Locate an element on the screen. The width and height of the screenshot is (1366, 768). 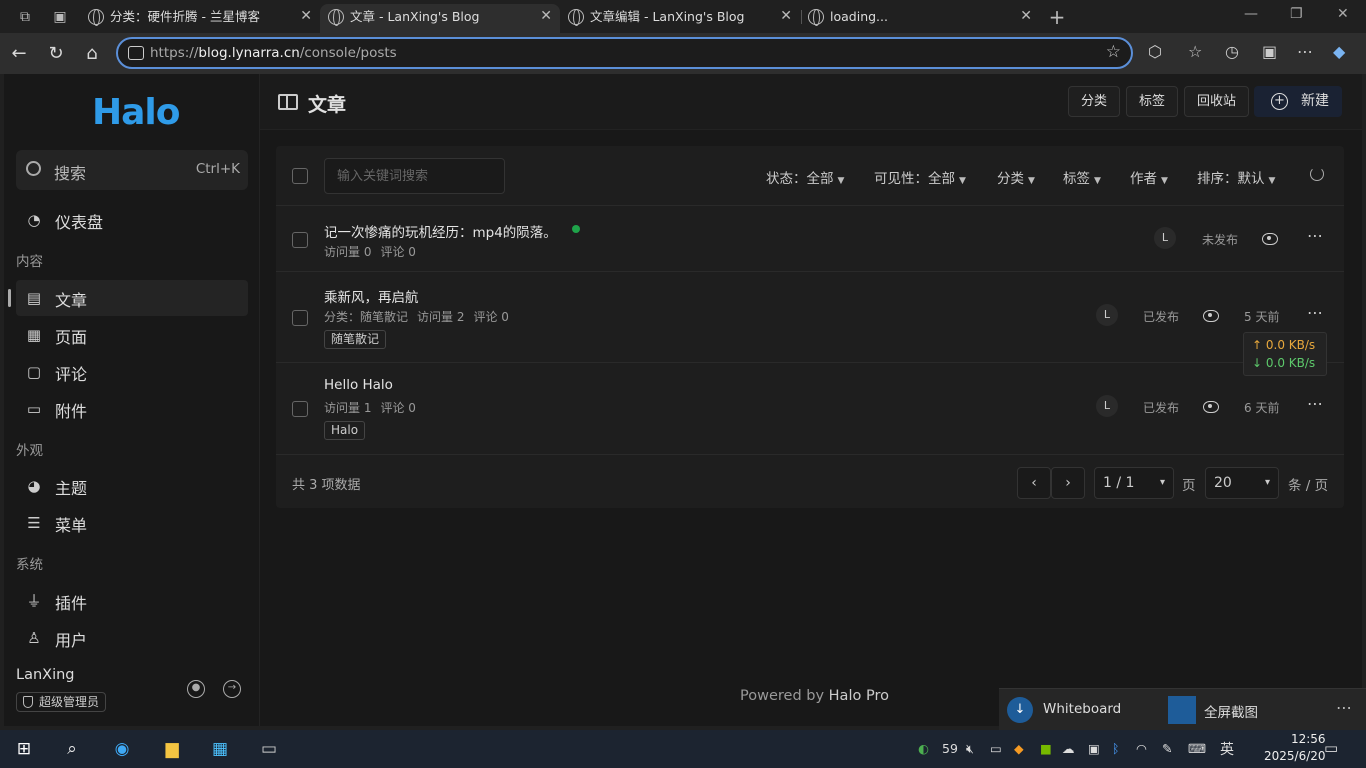
select-all-checkbox is located at coordinates (300, 176).